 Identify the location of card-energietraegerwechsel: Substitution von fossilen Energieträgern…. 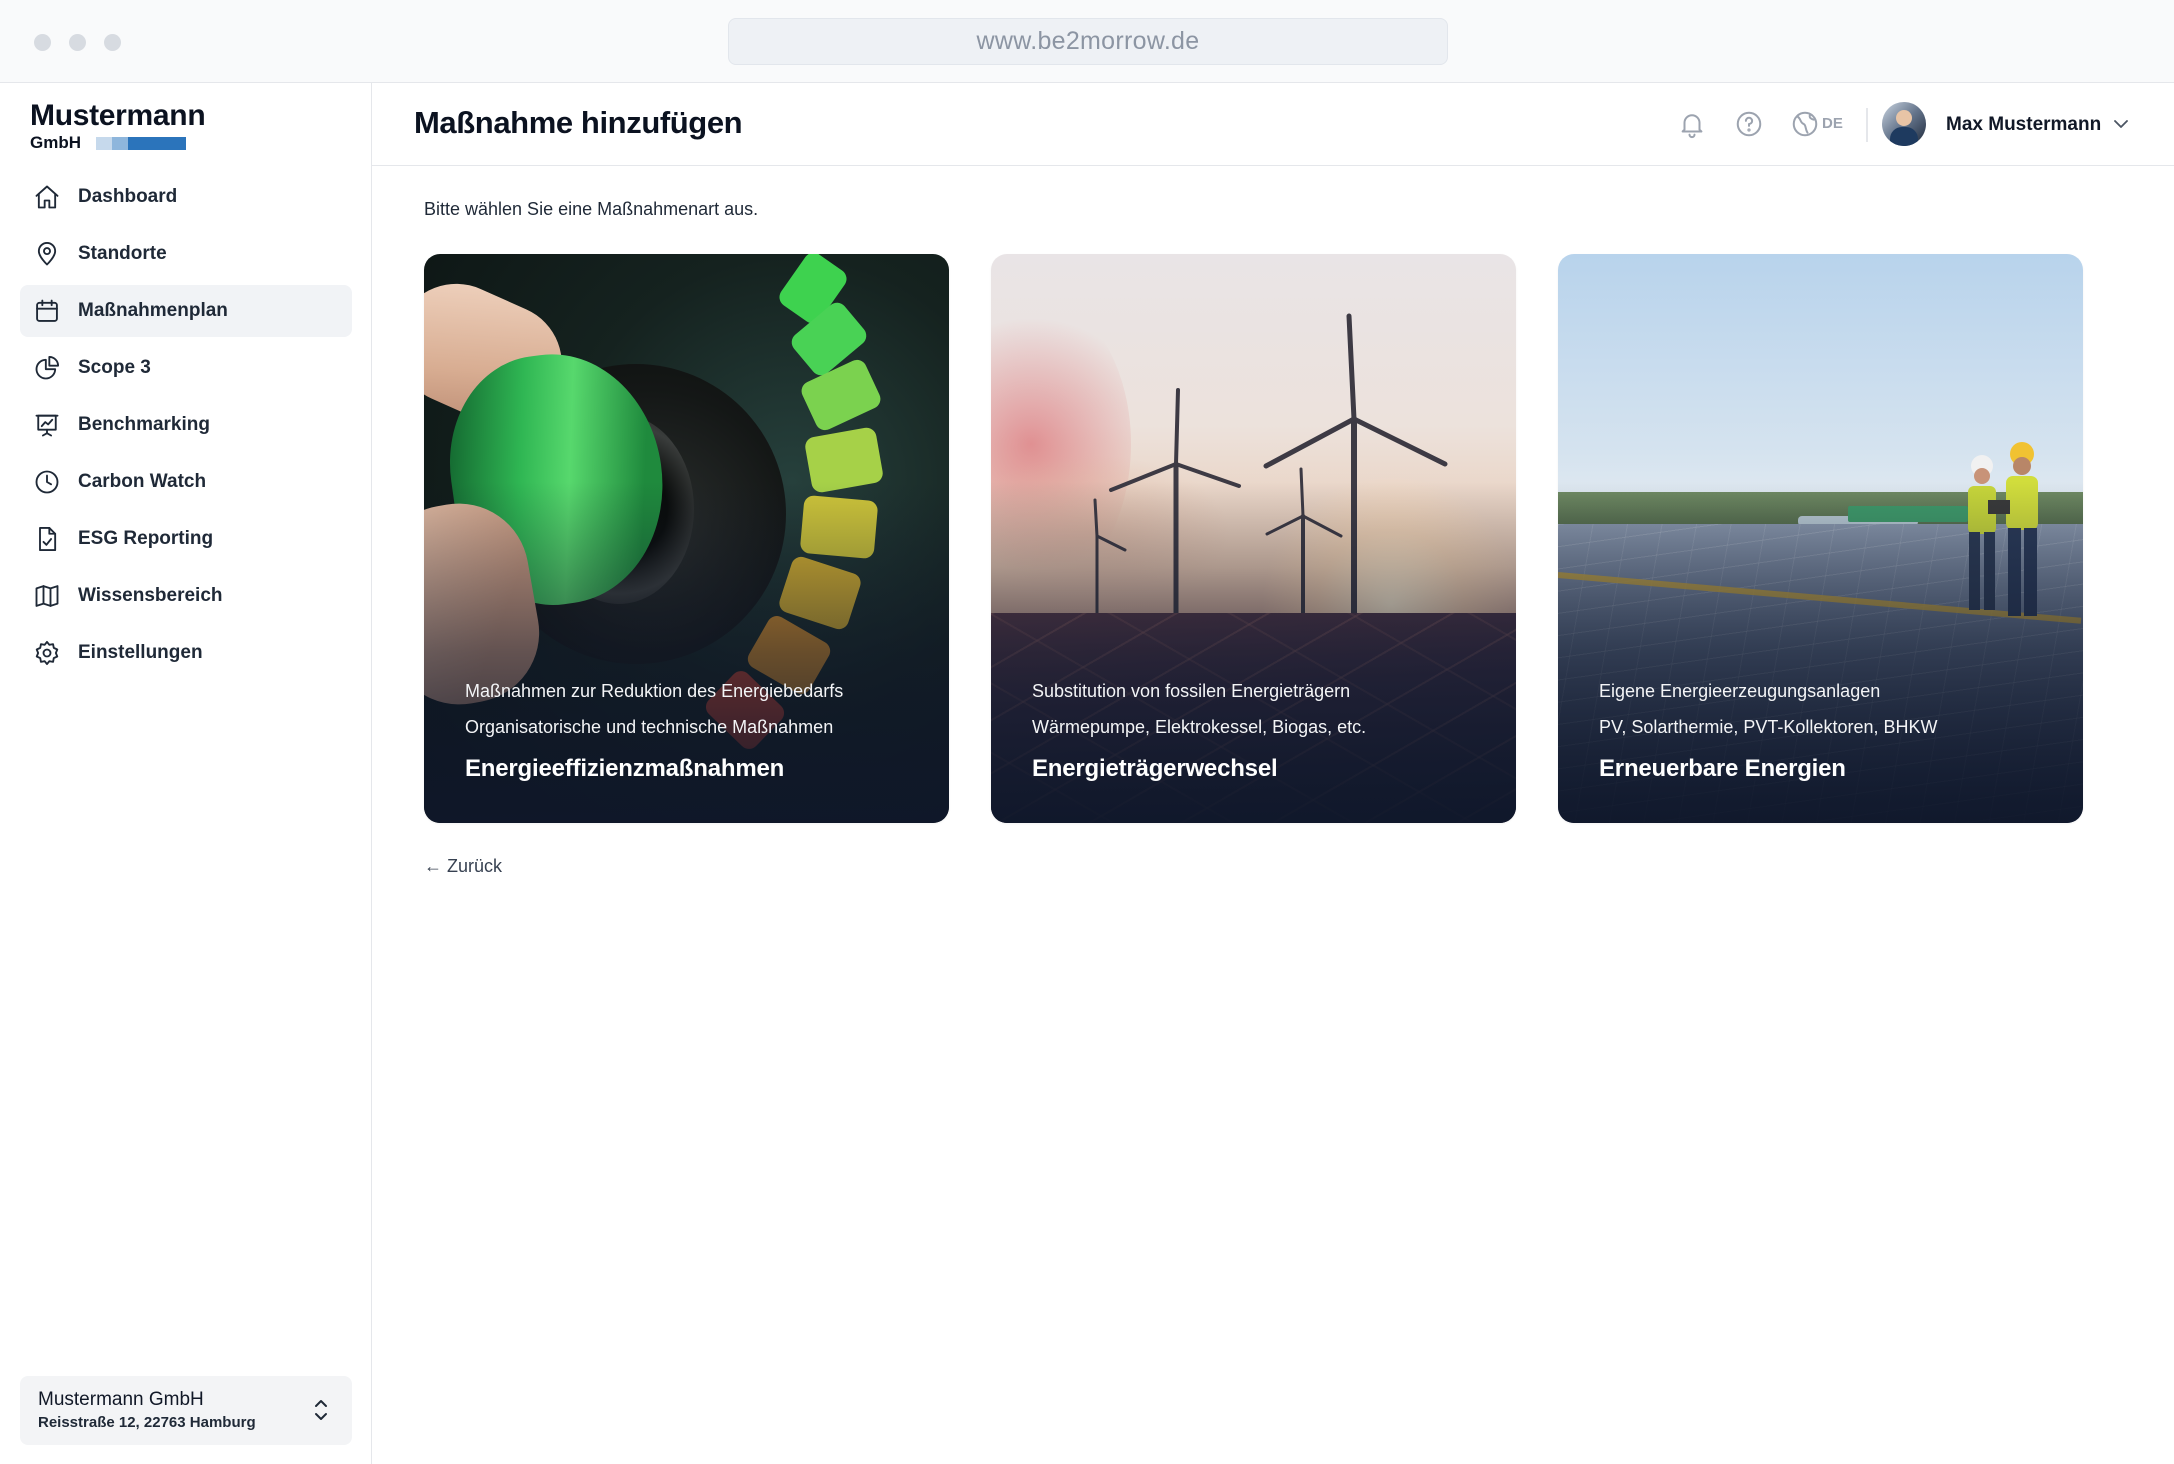
(1253, 538).